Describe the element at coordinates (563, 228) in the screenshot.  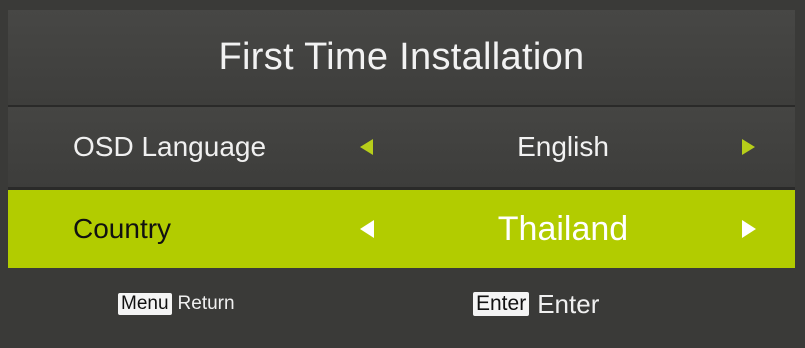
I see `setting-value-country: Thailand` at that location.